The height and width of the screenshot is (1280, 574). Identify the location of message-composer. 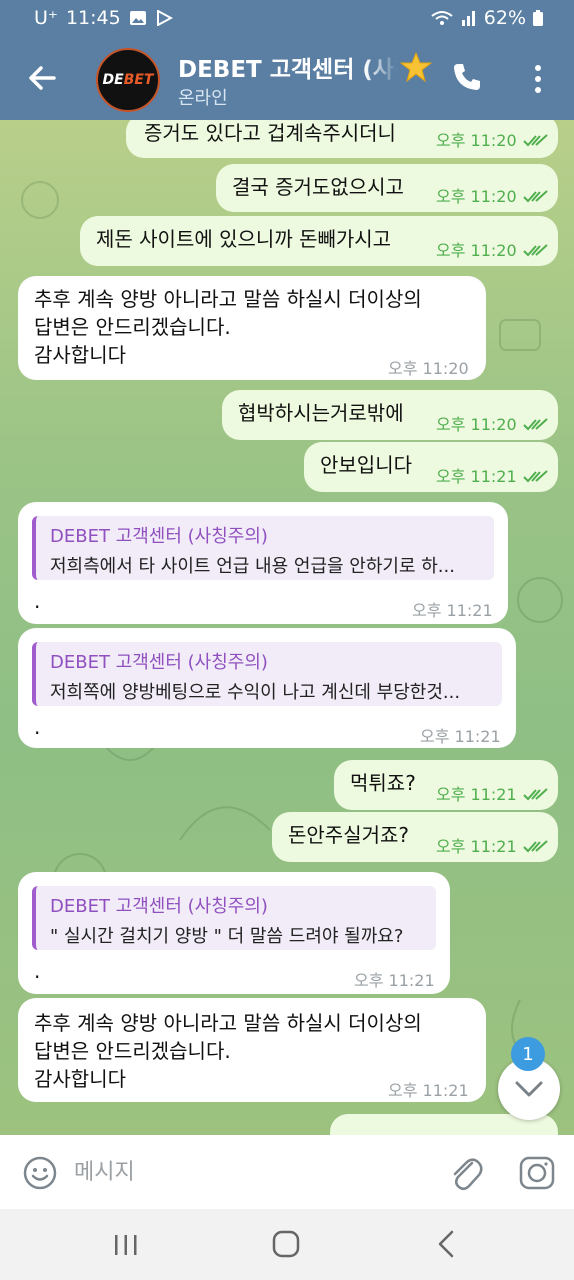
(287, 1172).